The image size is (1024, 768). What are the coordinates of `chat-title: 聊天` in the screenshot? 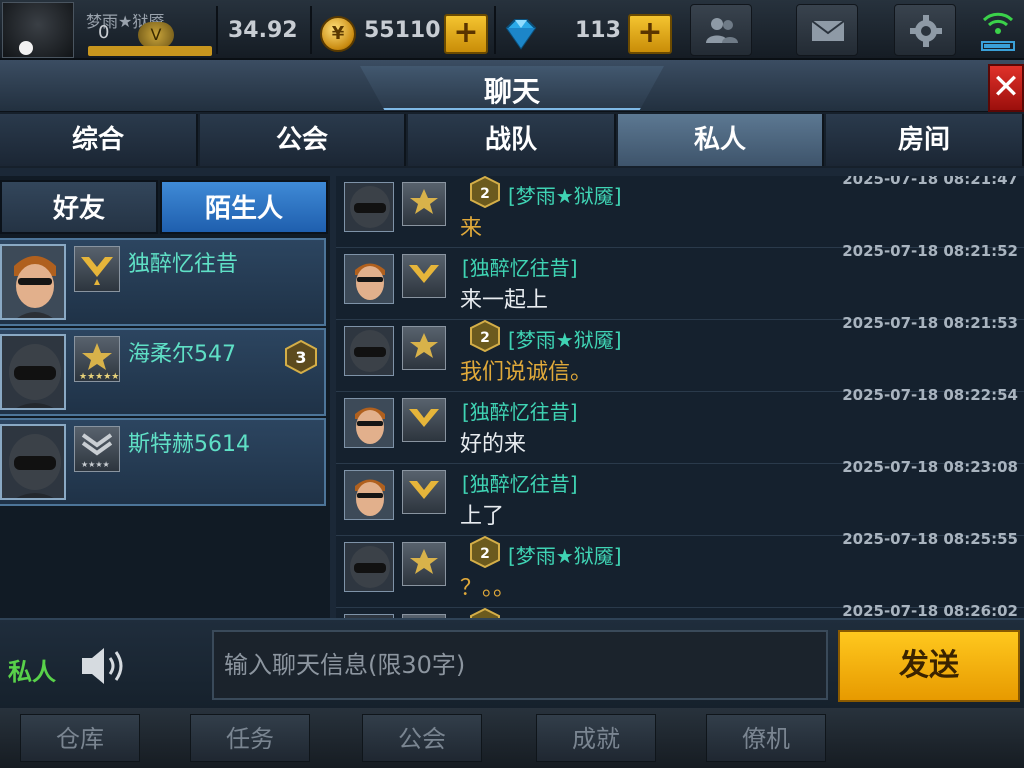 It's located at (511, 91).